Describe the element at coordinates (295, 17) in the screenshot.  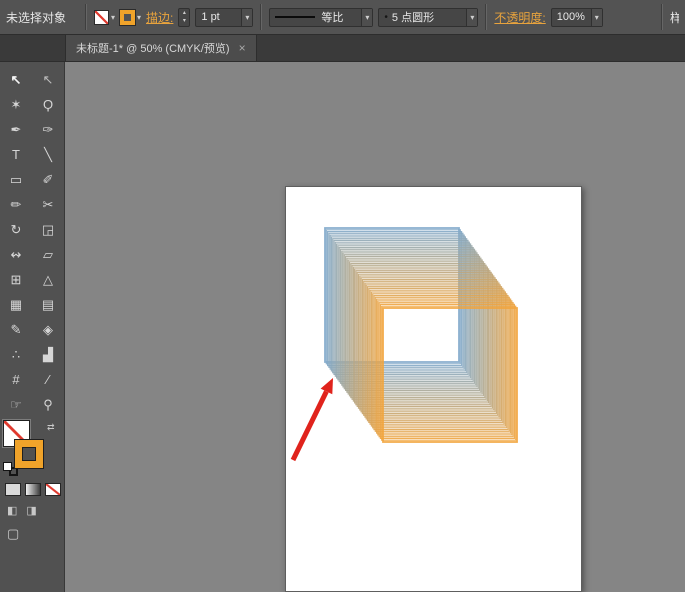
I see `stroke-profile-preview` at that location.